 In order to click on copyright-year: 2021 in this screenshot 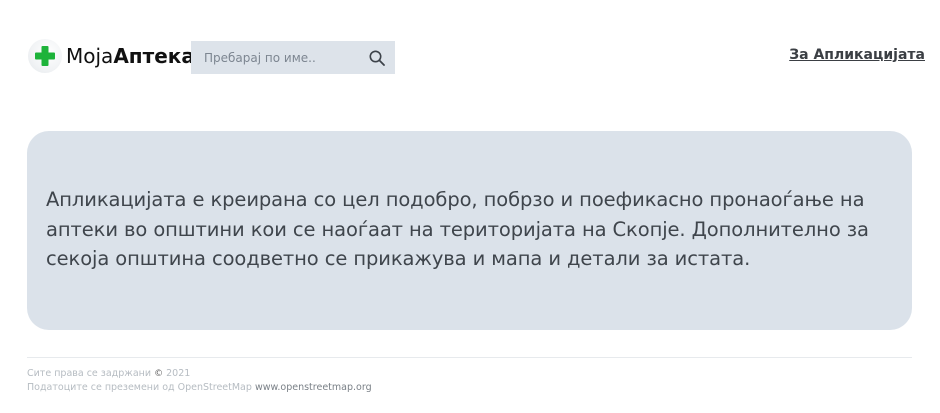, I will do `click(178, 373)`.